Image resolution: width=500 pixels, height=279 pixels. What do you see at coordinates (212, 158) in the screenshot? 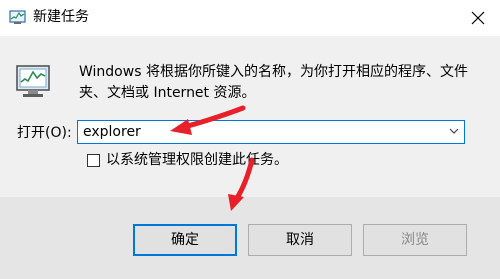
I see `annotation-arrows` at bounding box center [212, 158].